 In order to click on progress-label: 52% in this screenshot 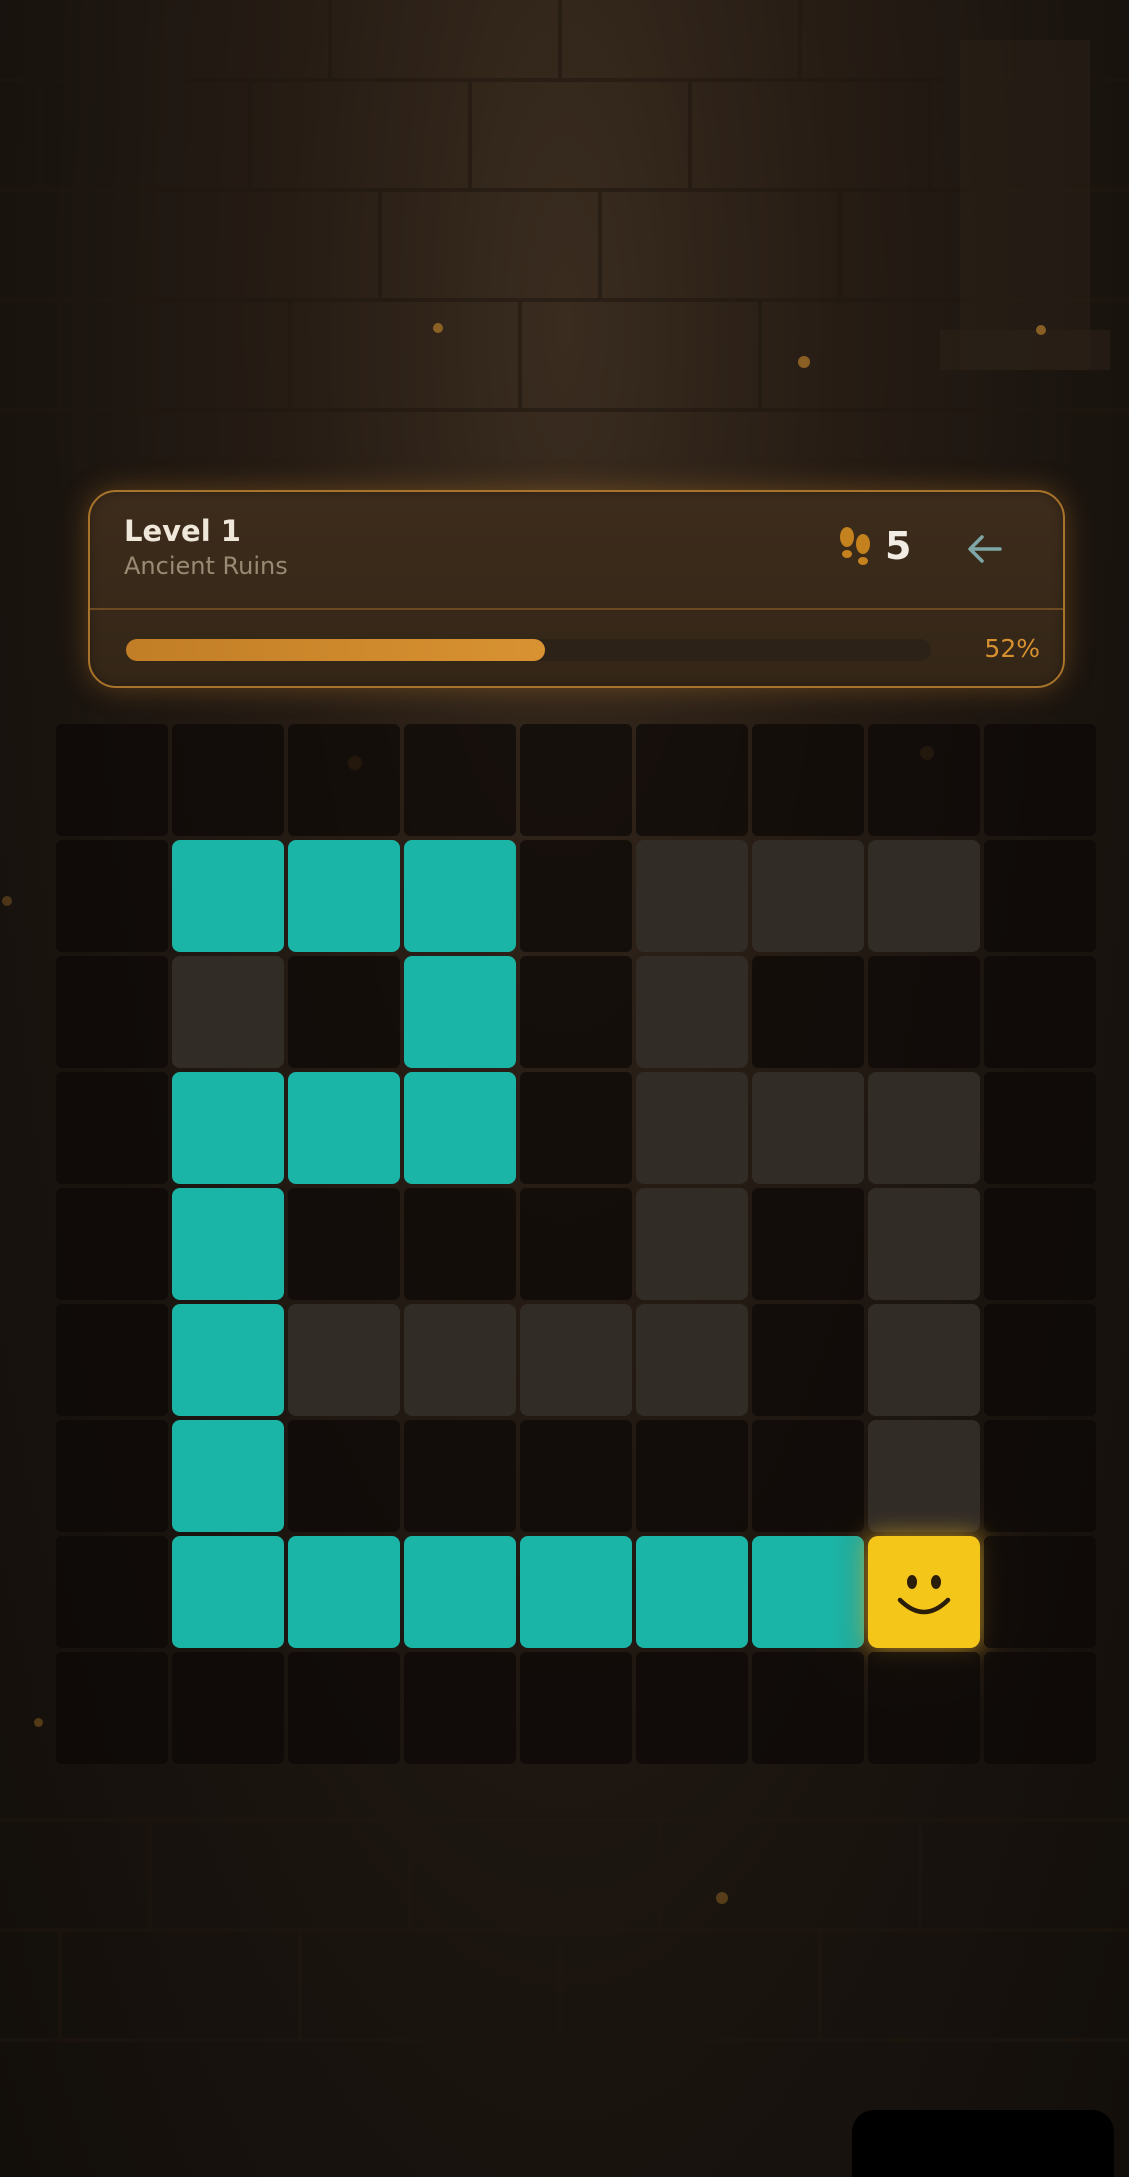, I will do `click(1012, 648)`.